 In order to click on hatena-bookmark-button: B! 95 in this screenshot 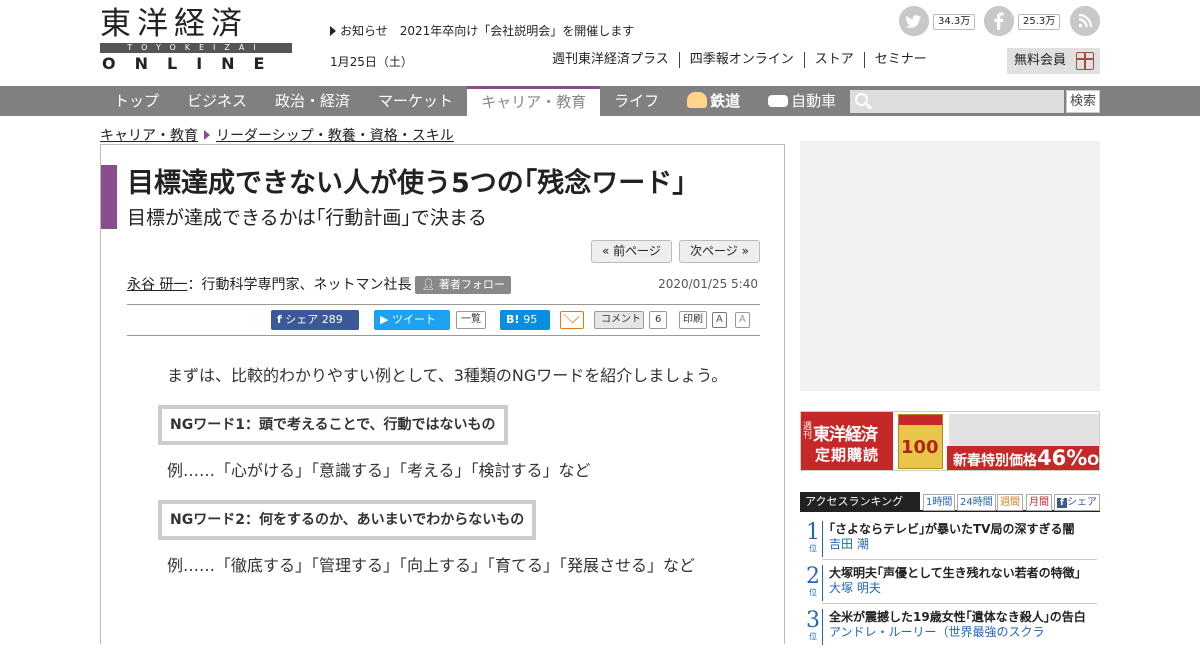, I will do `click(525, 320)`.